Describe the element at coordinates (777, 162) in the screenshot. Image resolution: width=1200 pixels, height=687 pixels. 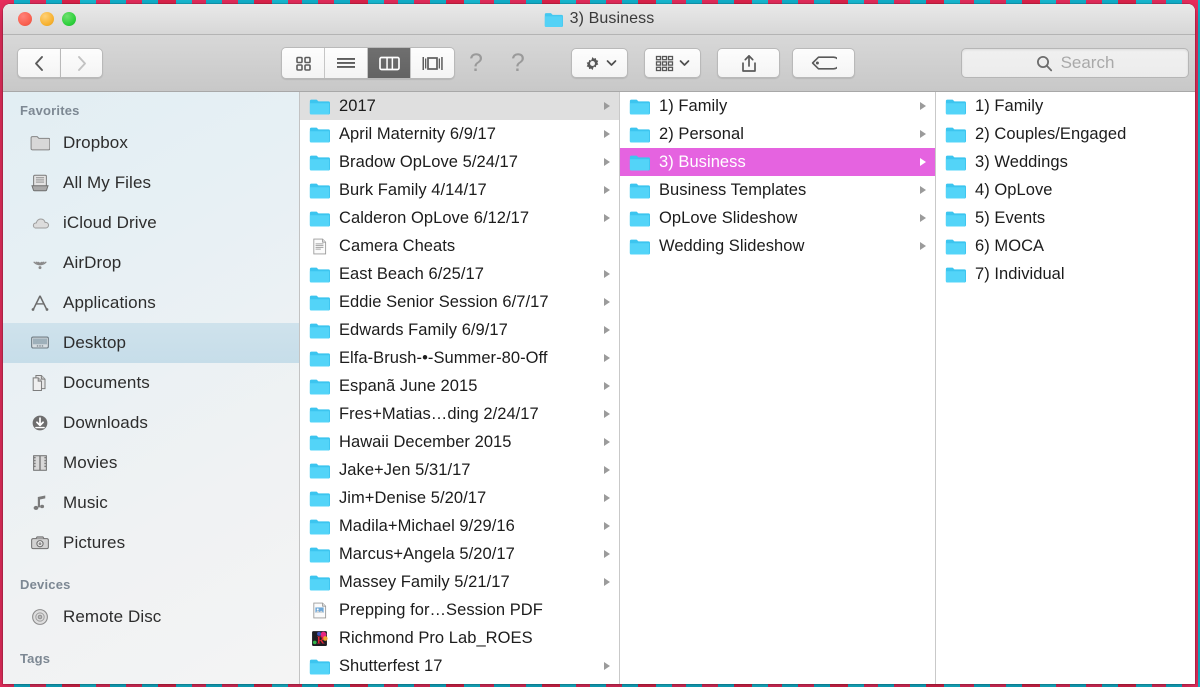
I see `file-row: 3) Business` at that location.